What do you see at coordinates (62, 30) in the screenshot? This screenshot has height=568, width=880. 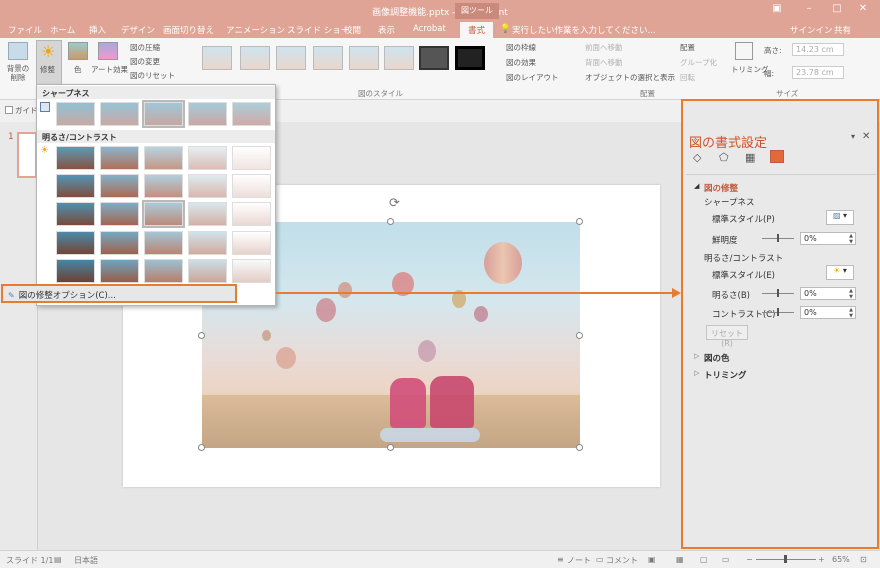 I see `tab-home: ホーム` at bounding box center [62, 30].